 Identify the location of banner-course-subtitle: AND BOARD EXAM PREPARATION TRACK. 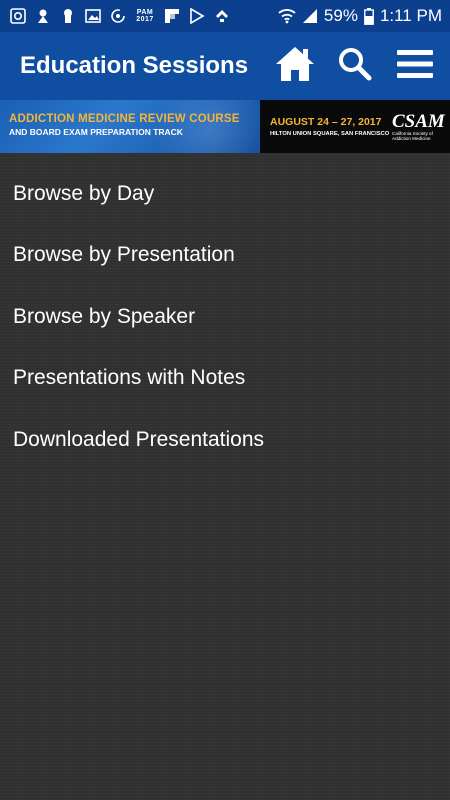
(96, 132).